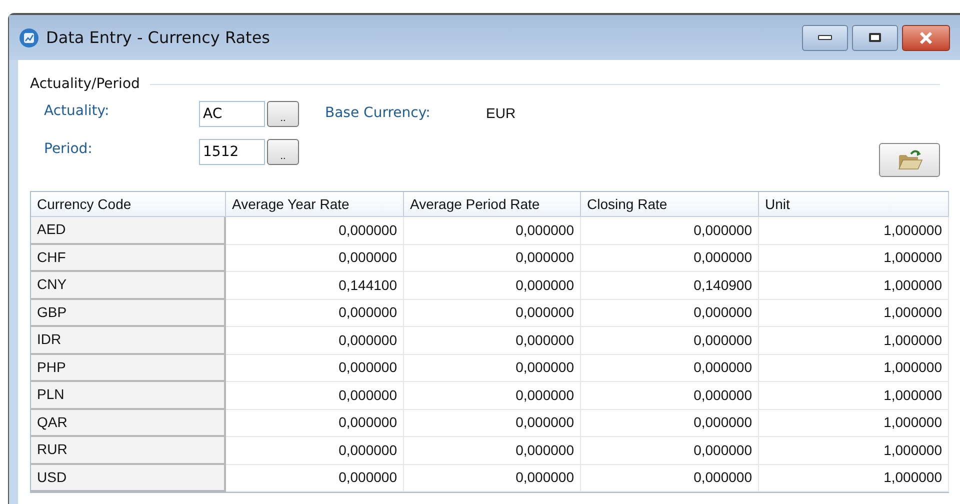 This screenshot has height=504, width=960. I want to click on column-header: Closing Rate, so click(670, 204).